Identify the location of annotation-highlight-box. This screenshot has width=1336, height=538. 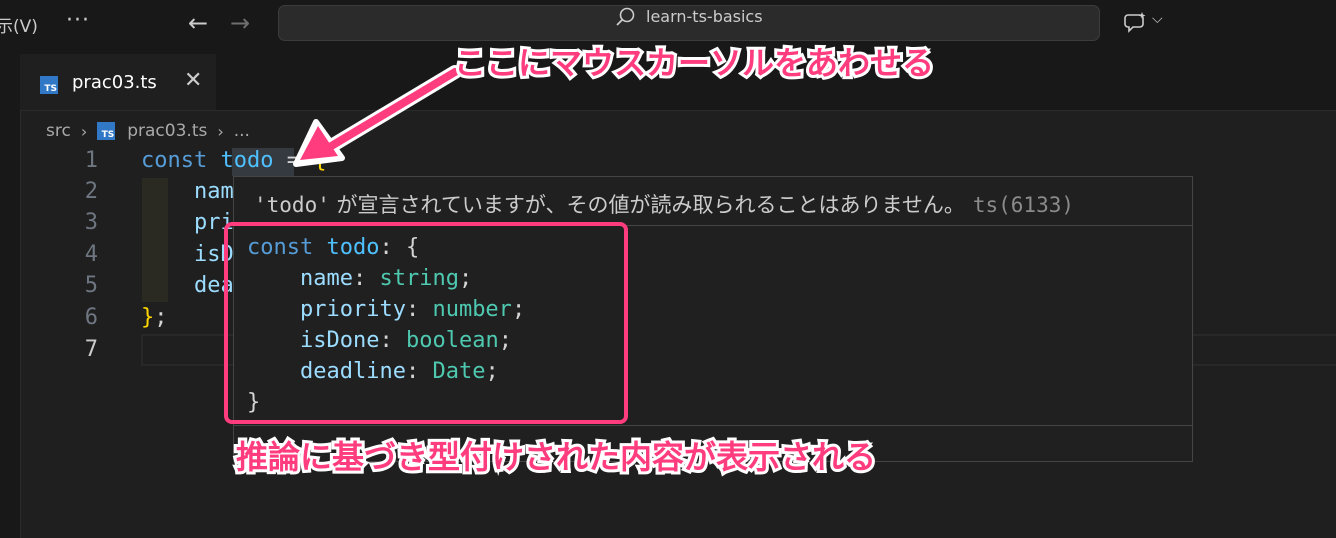
(426, 323).